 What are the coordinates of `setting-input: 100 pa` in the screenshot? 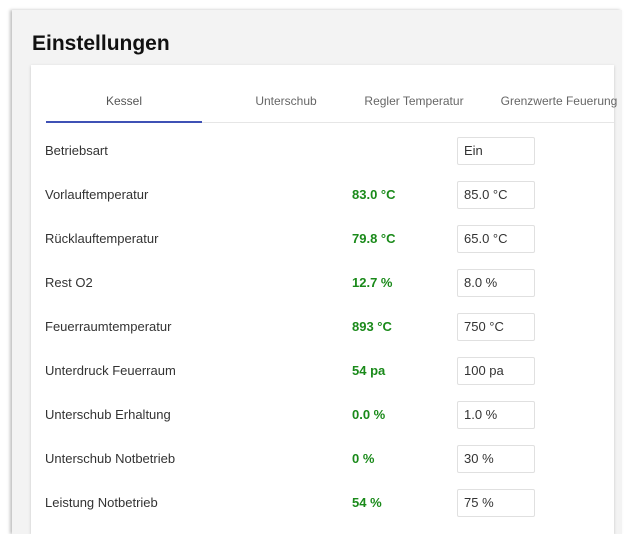 It's located at (496, 371).